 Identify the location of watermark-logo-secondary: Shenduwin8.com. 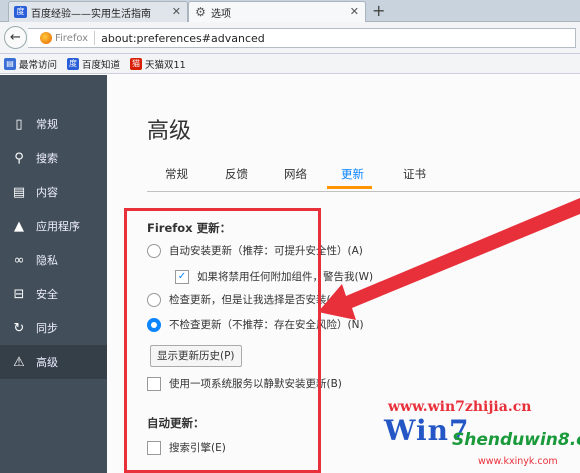
(516, 440).